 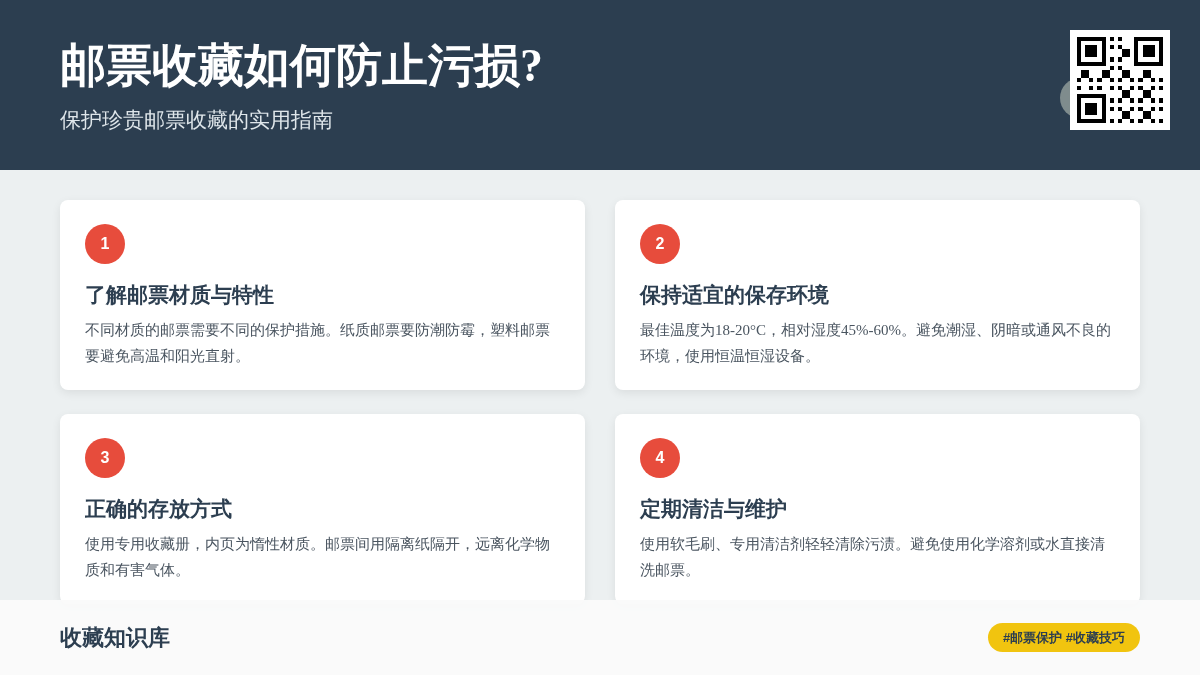 I want to click on card-text: 使用专用收藏册，内页为惰性材质。邮票间用隔离纸隔开，远离化学物质和有害气体。, so click(x=318, y=558).